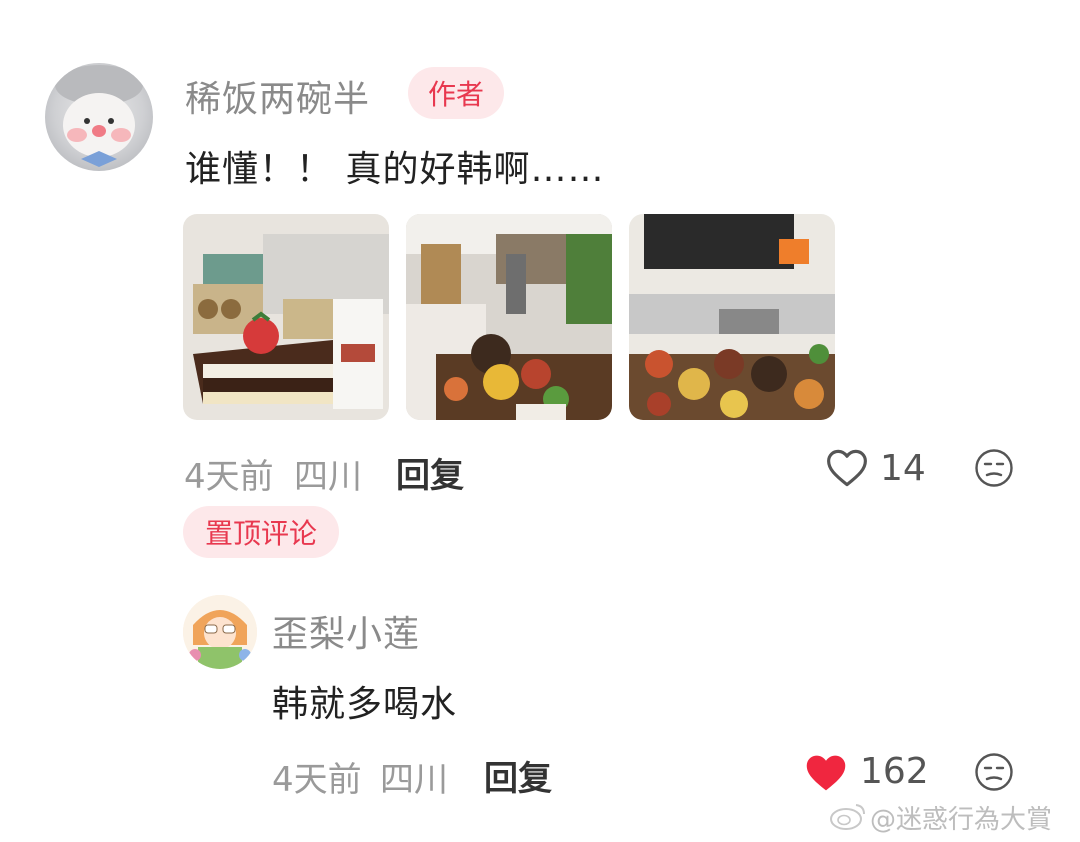 This screenshot has height=842, width=1080. I want to click on comment-text: 韩就多喝水, so click(365, 704).